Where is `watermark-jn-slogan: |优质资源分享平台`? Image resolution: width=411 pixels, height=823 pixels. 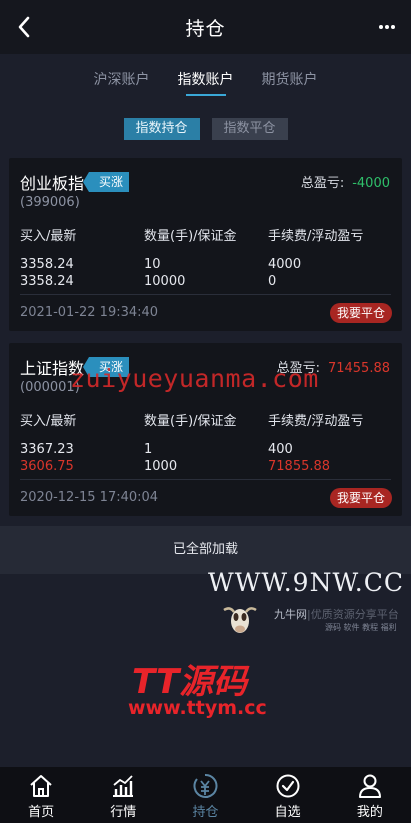 watermark-jn-slogan: |优质资源分享平台 is located at coordinates (353, 614).